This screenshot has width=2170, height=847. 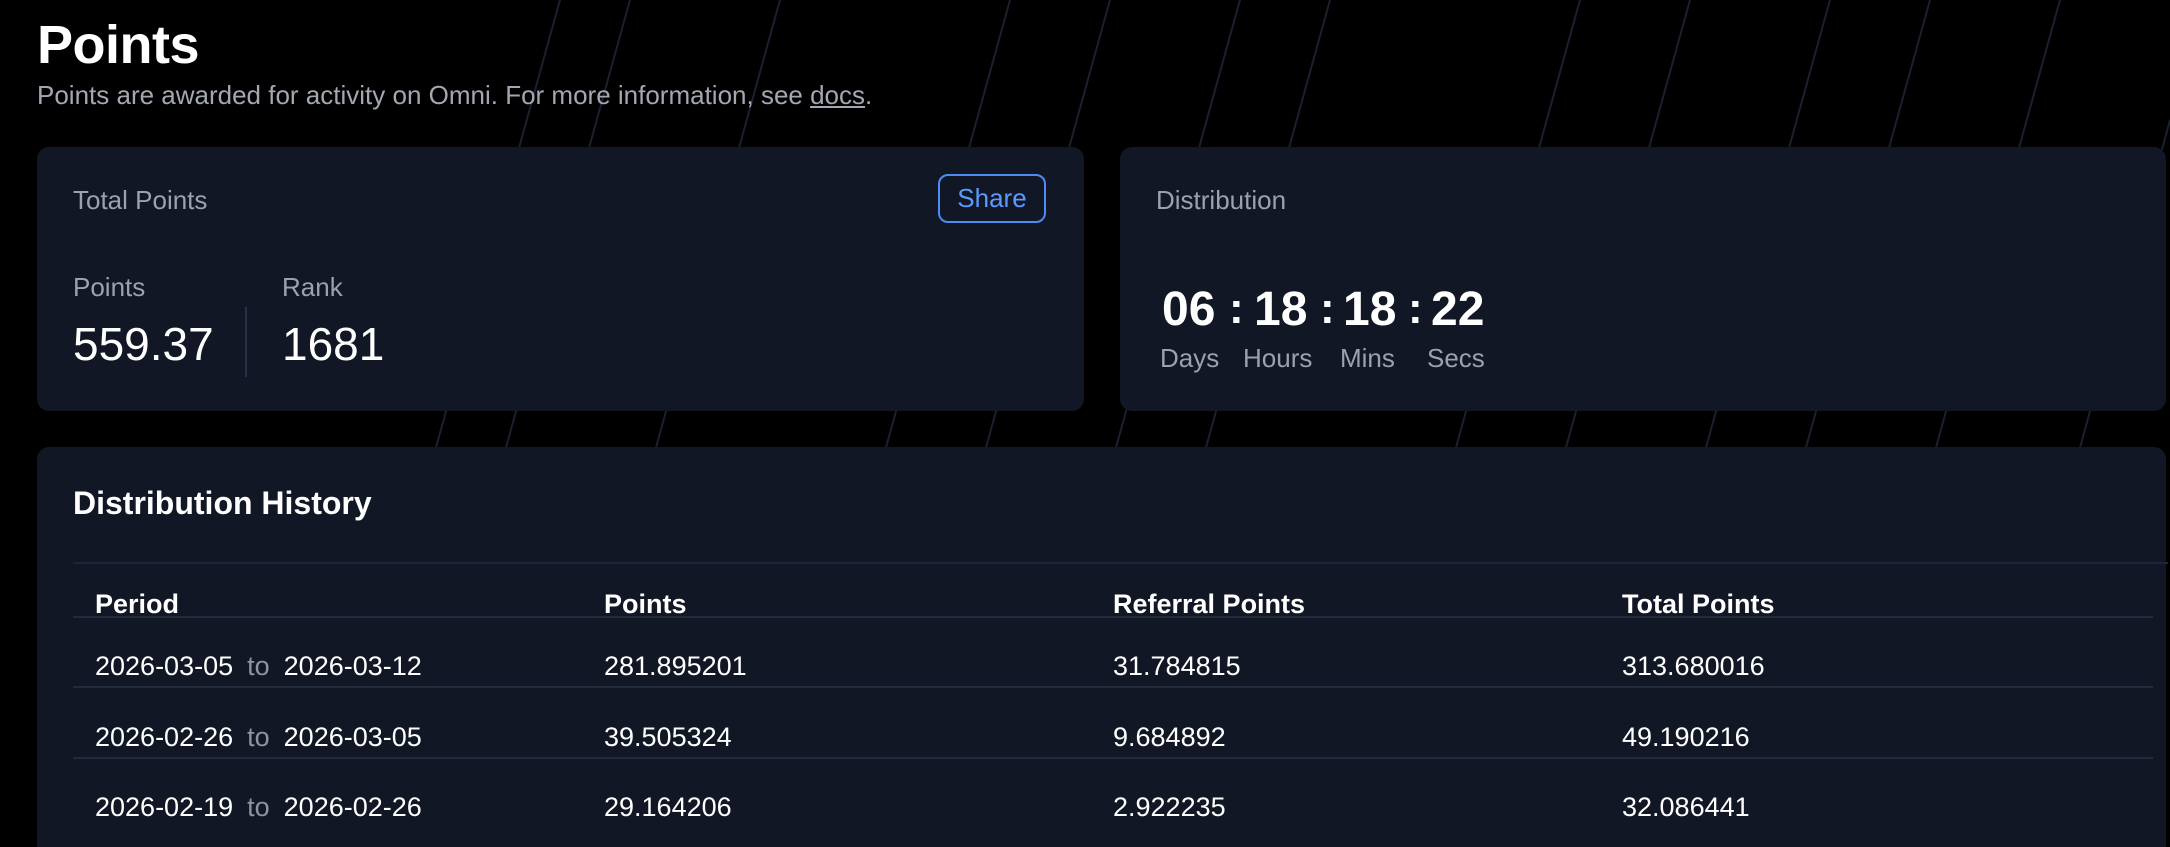 I want to click on header-divider, so click(x=1113, y=617).